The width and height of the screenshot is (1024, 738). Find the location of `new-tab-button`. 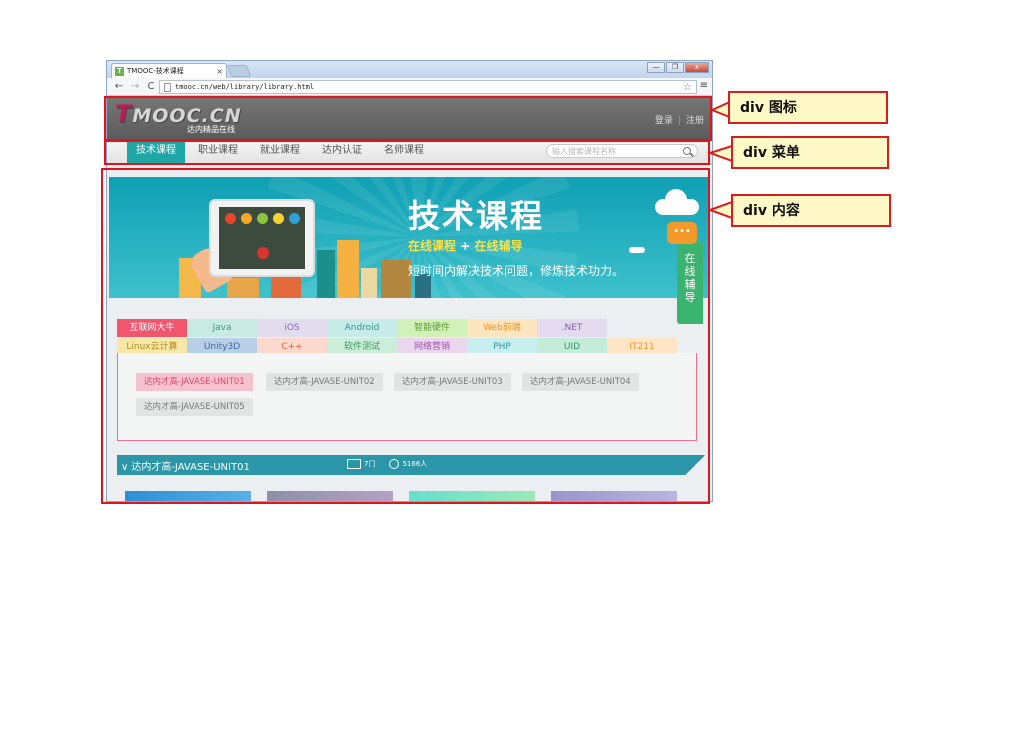

new-tab-button is located at coordinates (239, 71).